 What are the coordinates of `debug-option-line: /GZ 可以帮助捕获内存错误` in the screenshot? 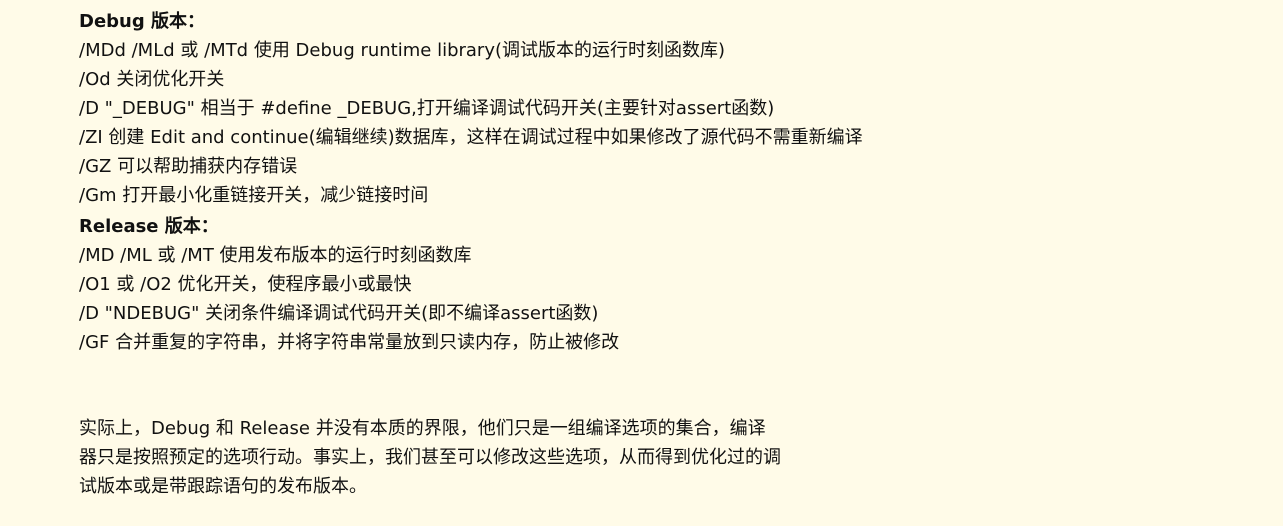 It's located at (188, 166).